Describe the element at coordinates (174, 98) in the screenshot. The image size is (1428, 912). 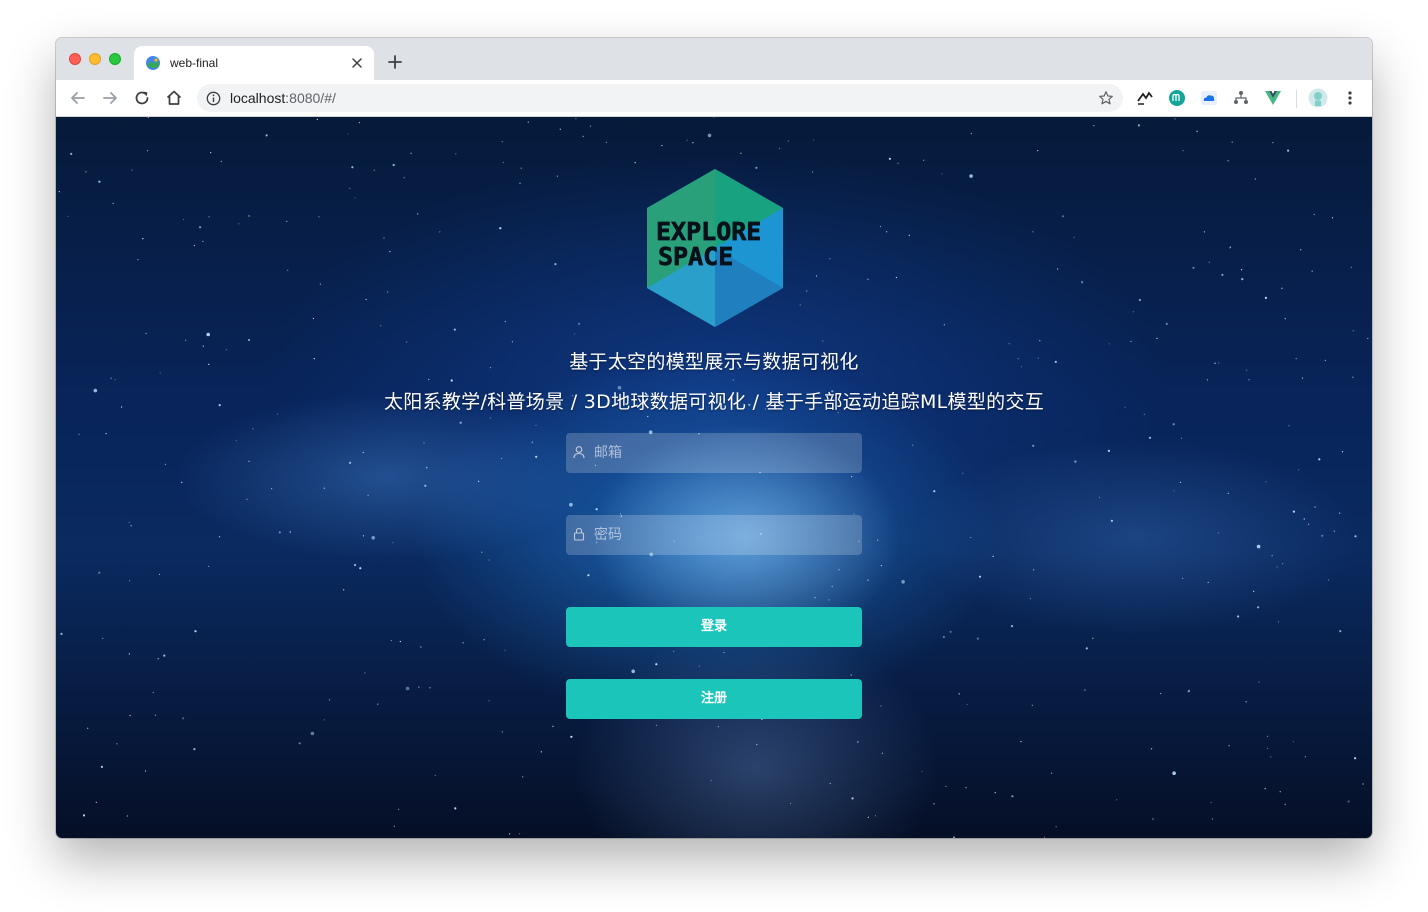
I see `home-icon` at that location.